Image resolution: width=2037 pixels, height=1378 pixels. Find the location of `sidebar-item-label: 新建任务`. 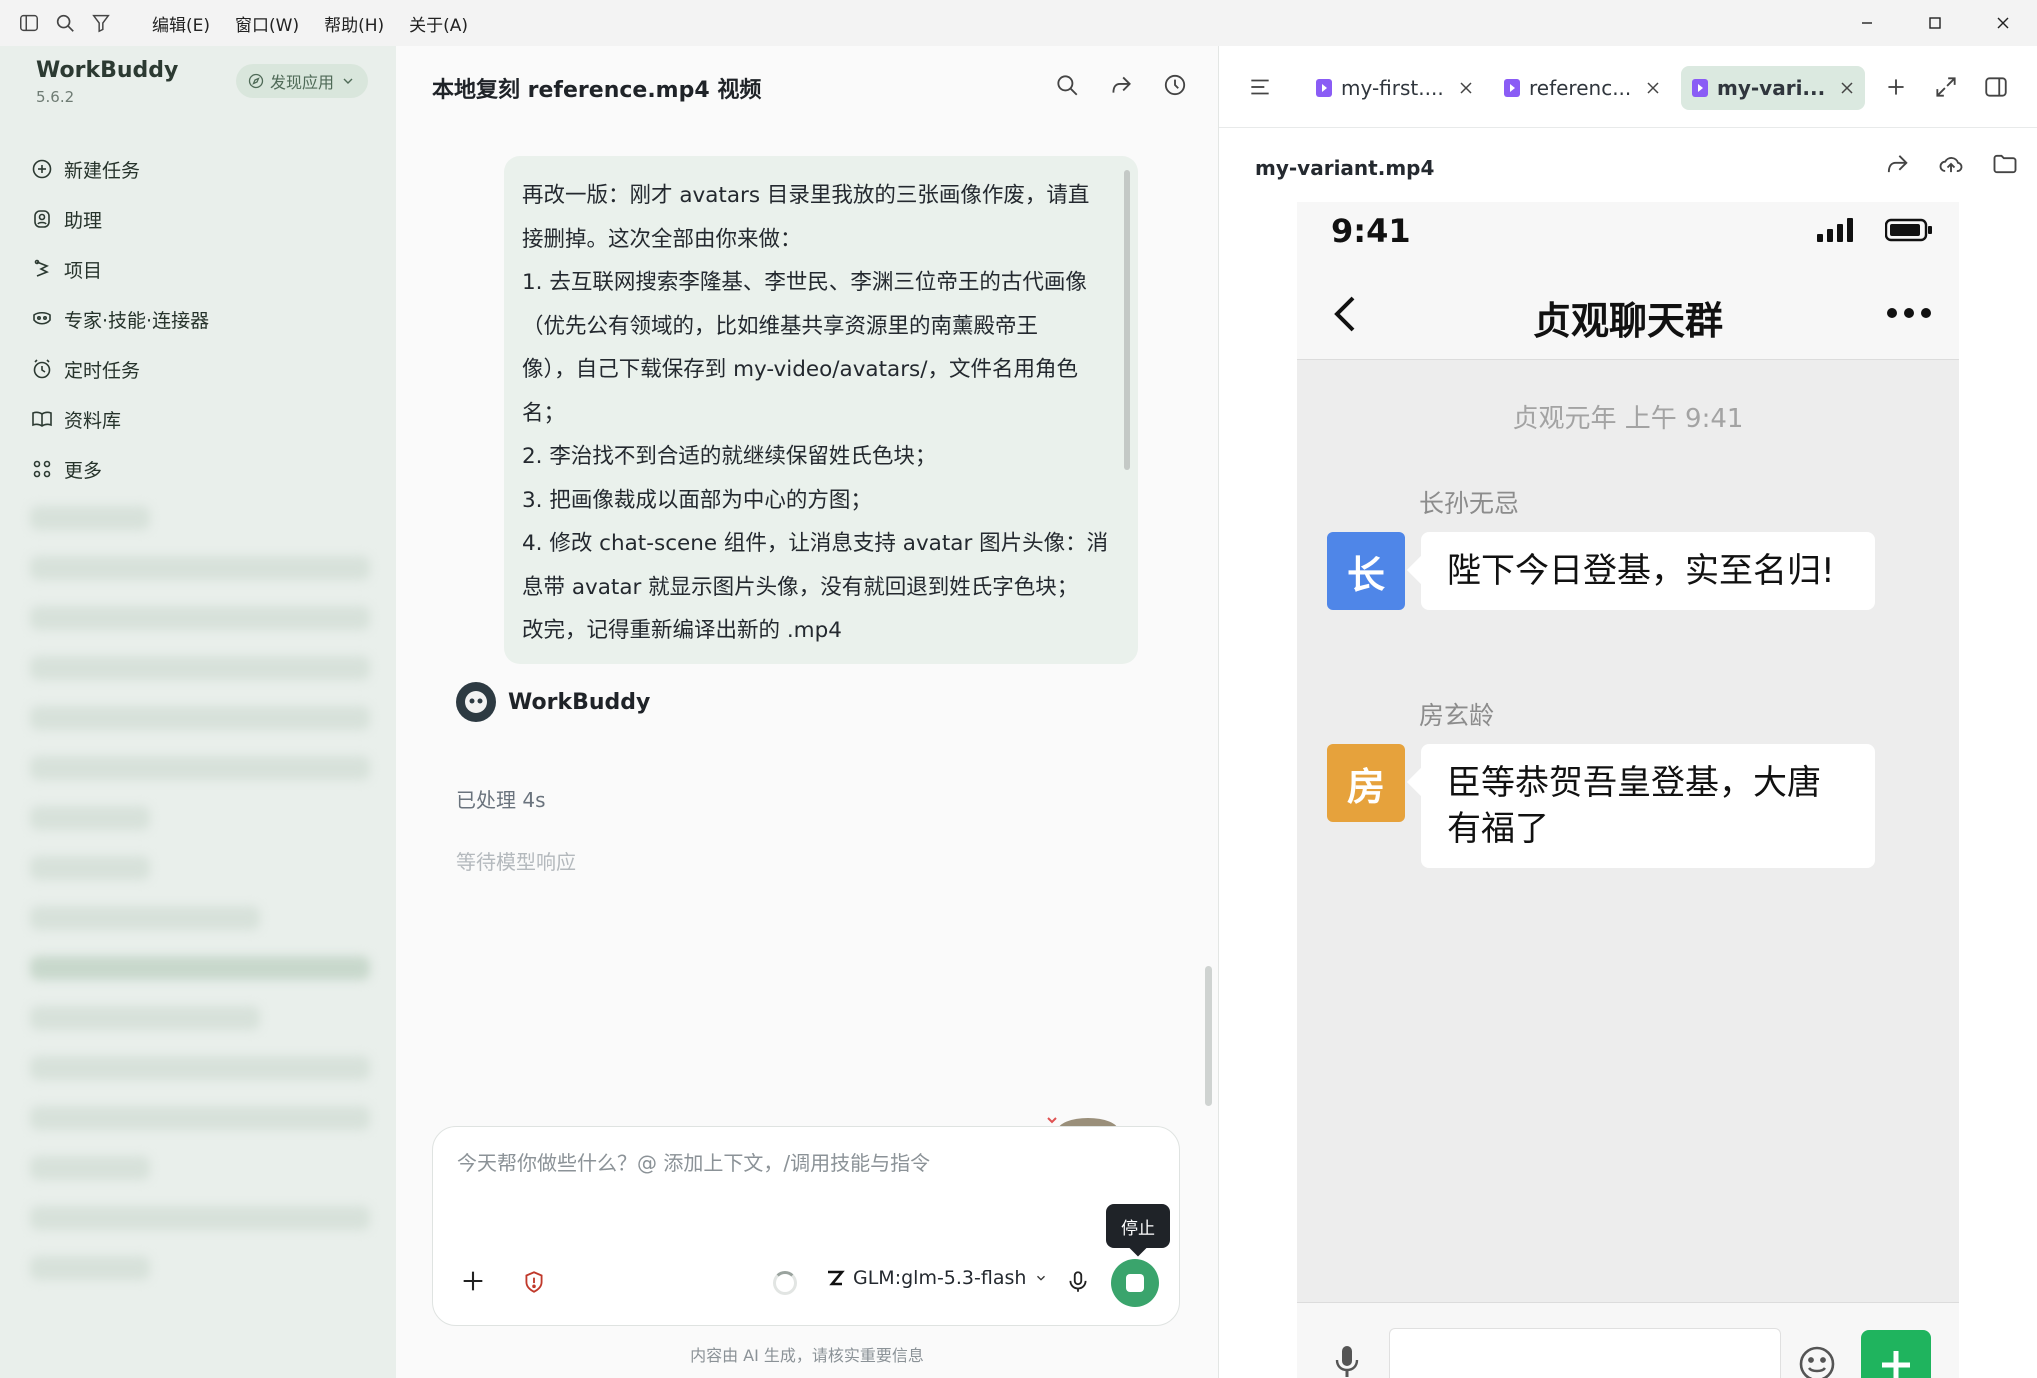

sidebar-item-label: 新建任务 is located at coordinates (102, 170).